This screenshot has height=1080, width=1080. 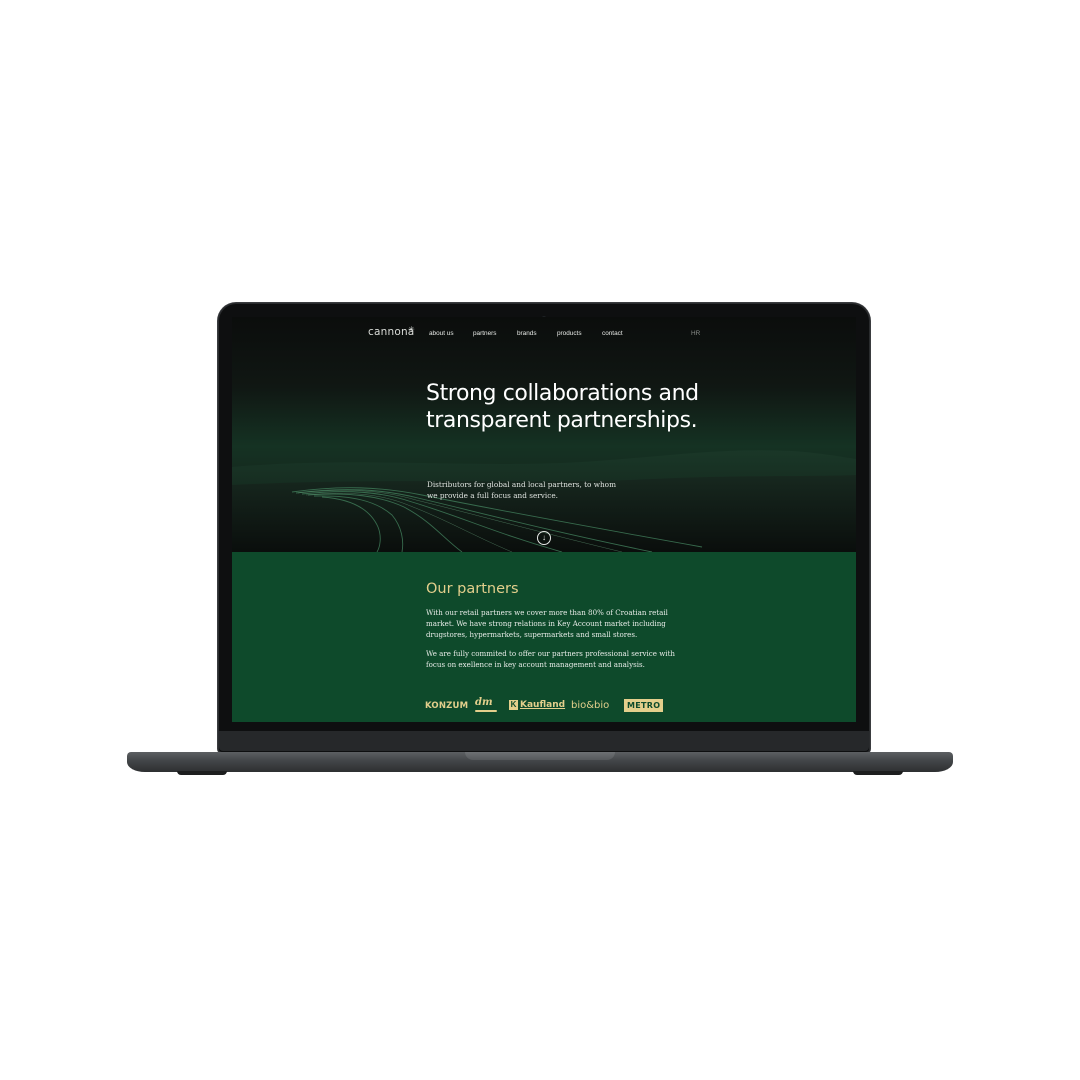 I want to click on partners-title: Our partners, so click(x=472, y=589).